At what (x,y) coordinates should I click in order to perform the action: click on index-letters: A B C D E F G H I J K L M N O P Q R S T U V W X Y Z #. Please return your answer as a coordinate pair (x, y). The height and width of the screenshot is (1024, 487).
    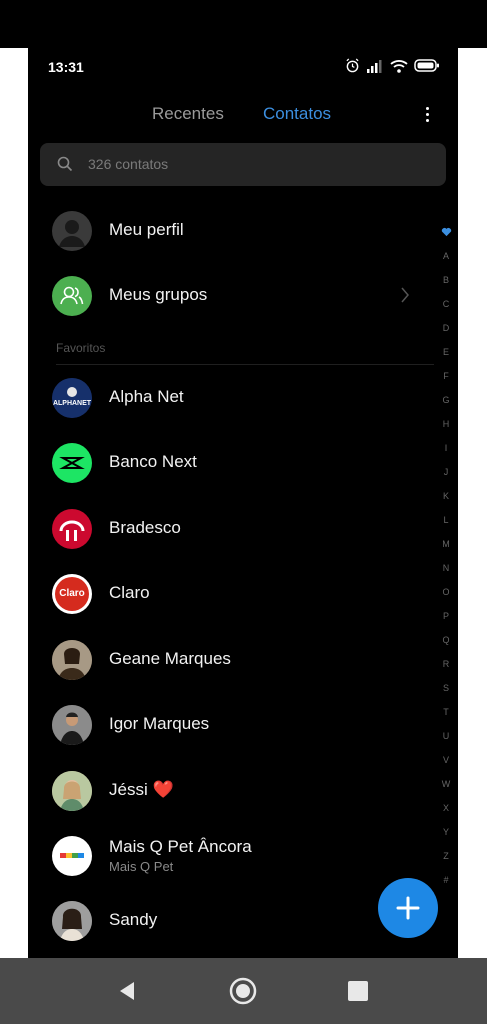
    Looking at the image, I should click on (446, 568).